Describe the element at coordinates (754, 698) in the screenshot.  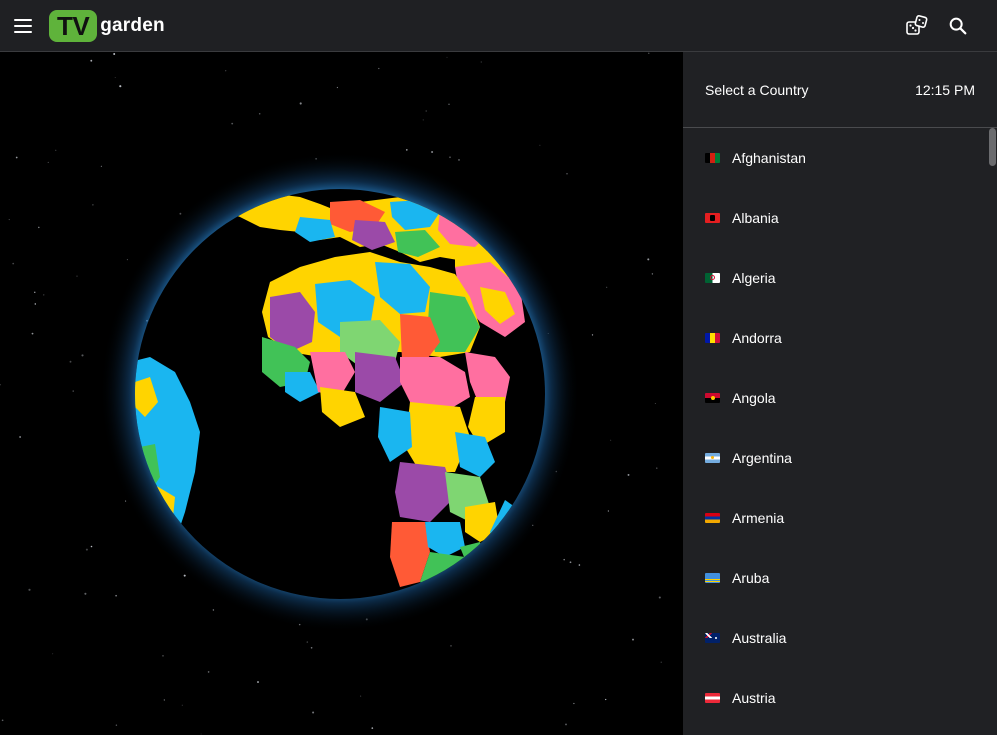
I see `country-name: Austria` at that location.